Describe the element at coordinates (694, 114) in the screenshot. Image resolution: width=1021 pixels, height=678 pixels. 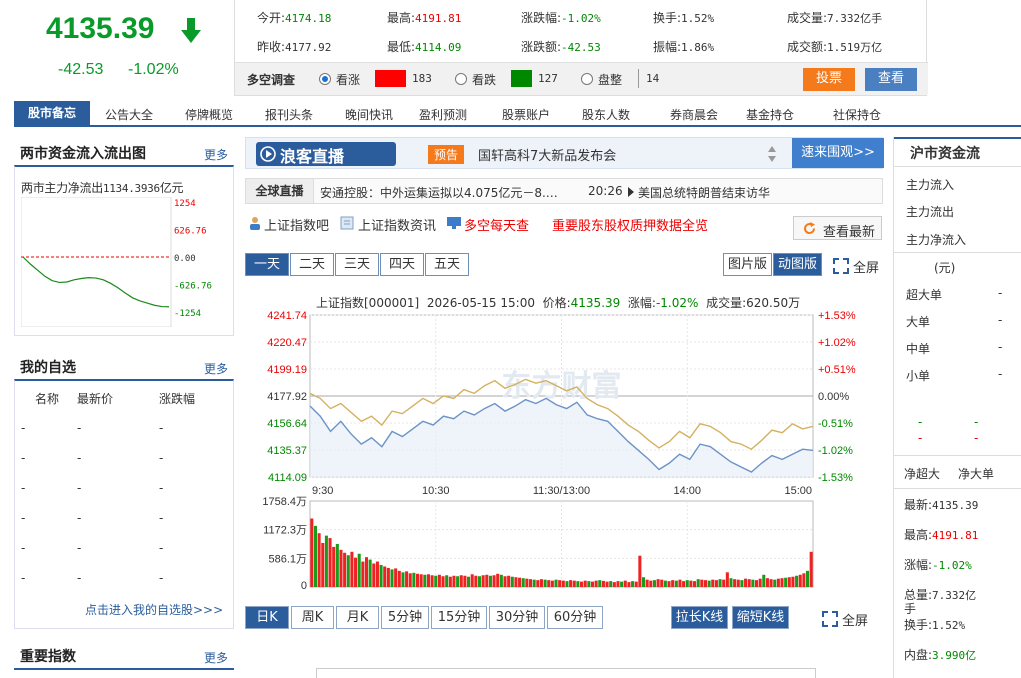
I see `nav-item: 券商晨会` at that location.